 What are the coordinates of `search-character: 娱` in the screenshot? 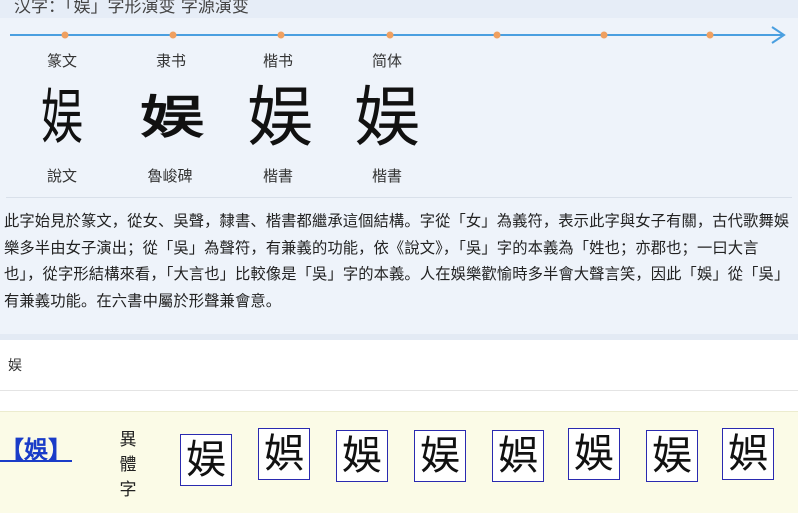 It's located at (15, 365).